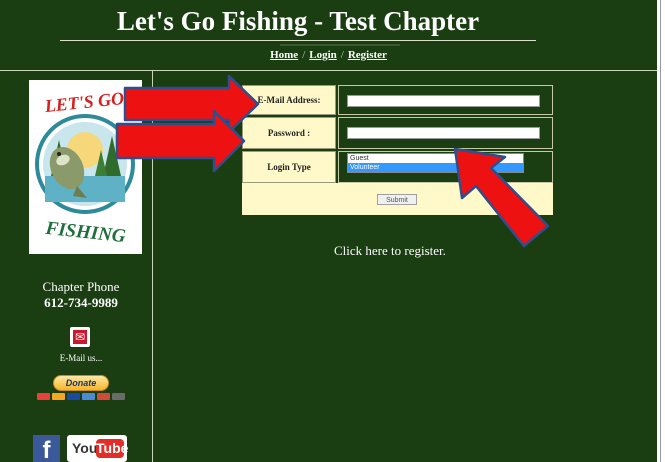  I want to click on email-label: E-Mail Address:, so click(289, 100).